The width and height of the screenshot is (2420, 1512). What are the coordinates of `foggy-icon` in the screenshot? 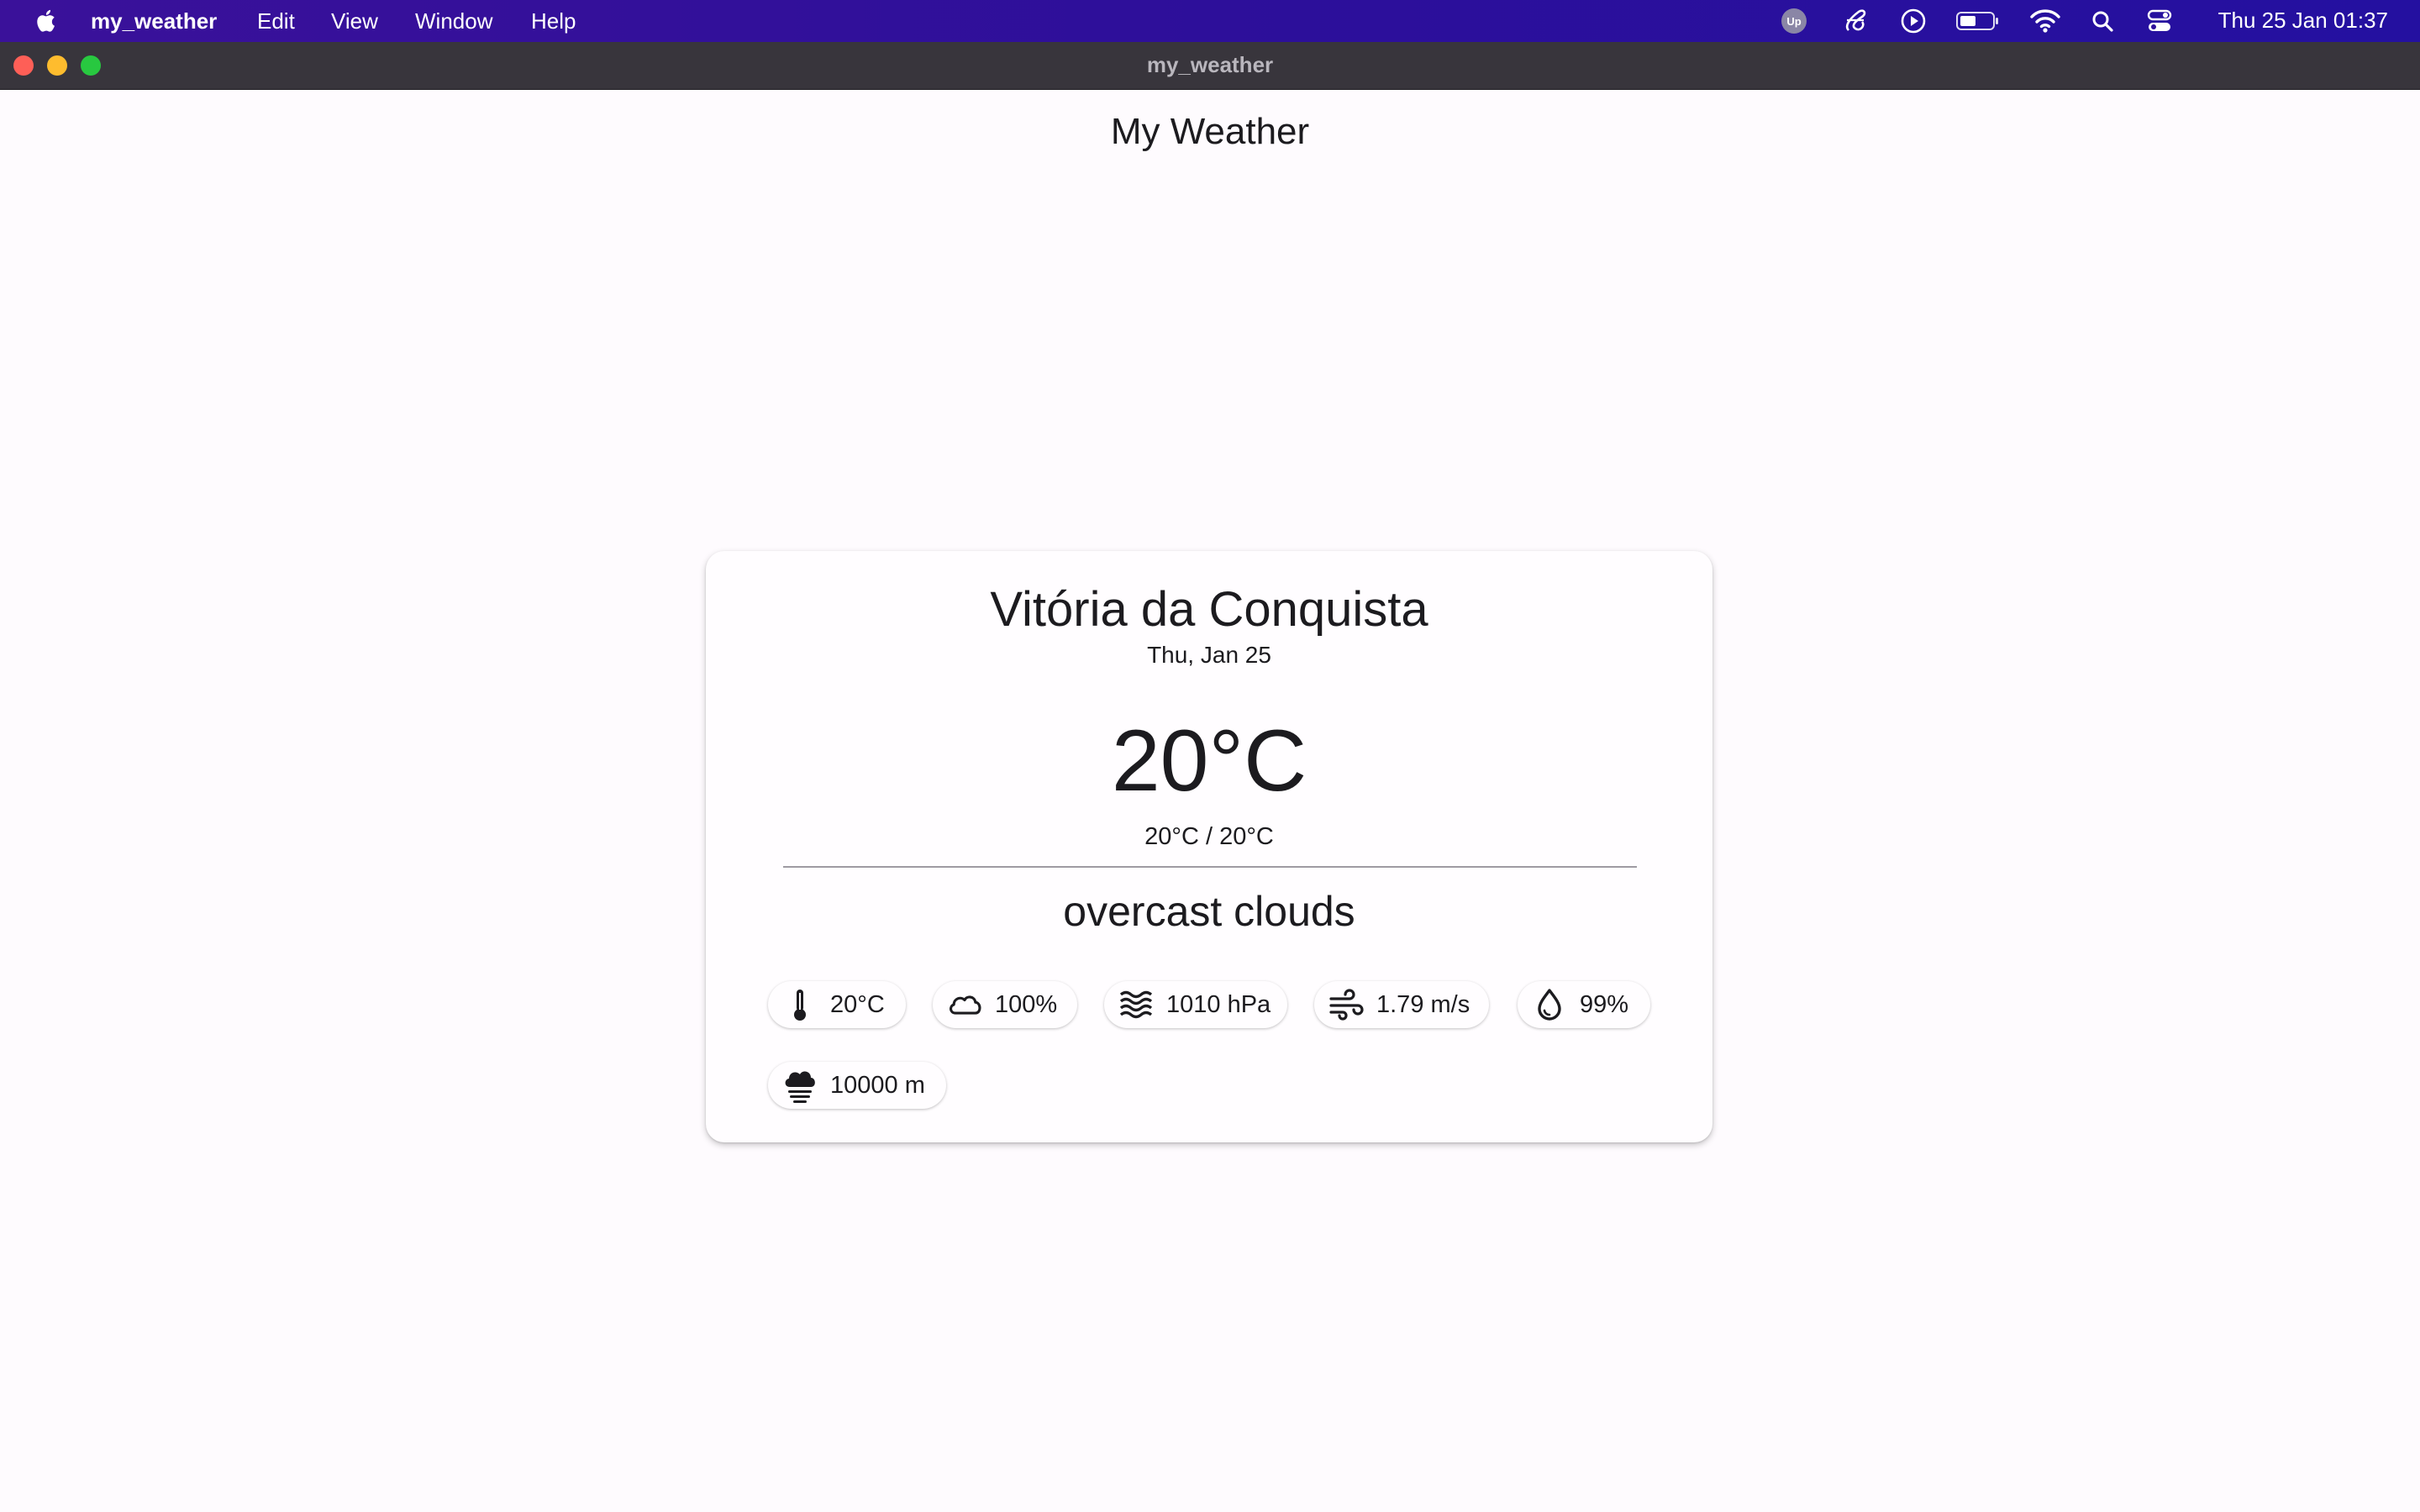 It's located at (799, 1085).